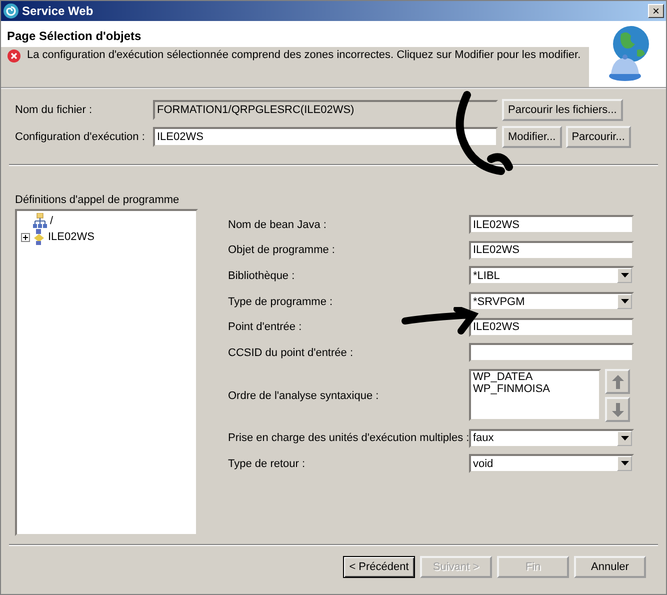  What do you see at coordinates (74, 36) in the screenshot?
I see `page-title: Page Sélection d'objets` at bounding box center [74, 36].